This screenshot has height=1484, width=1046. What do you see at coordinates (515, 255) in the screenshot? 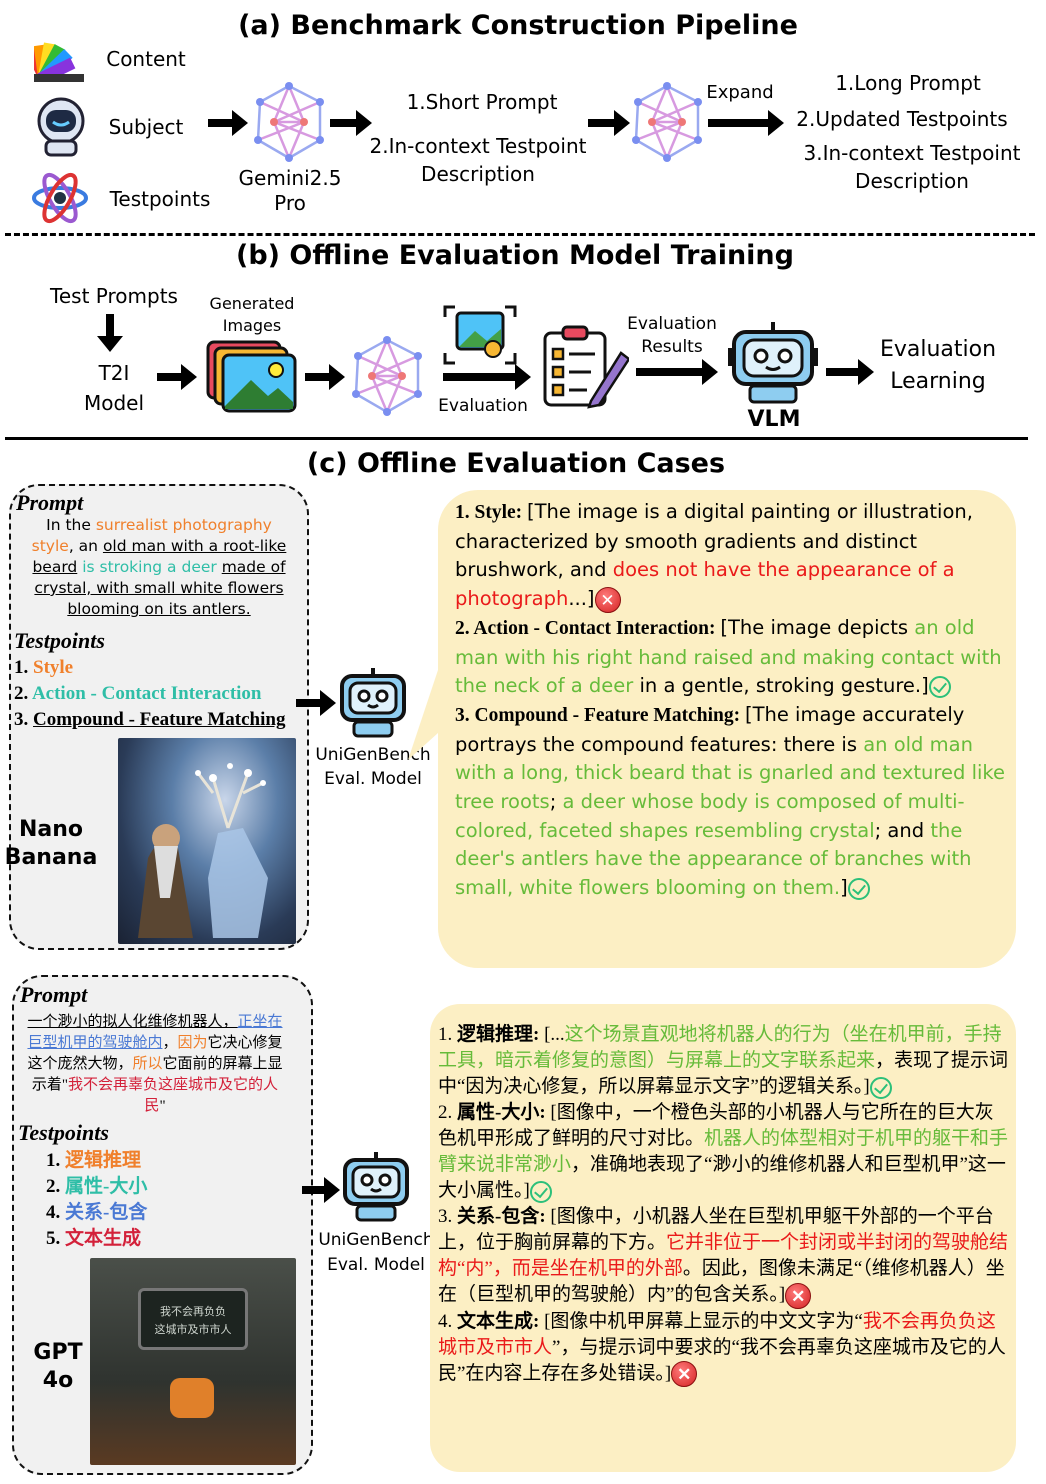
I see `section-b-title: (b) Offline Evaluation Model Training` at bounding box center [515, 255].